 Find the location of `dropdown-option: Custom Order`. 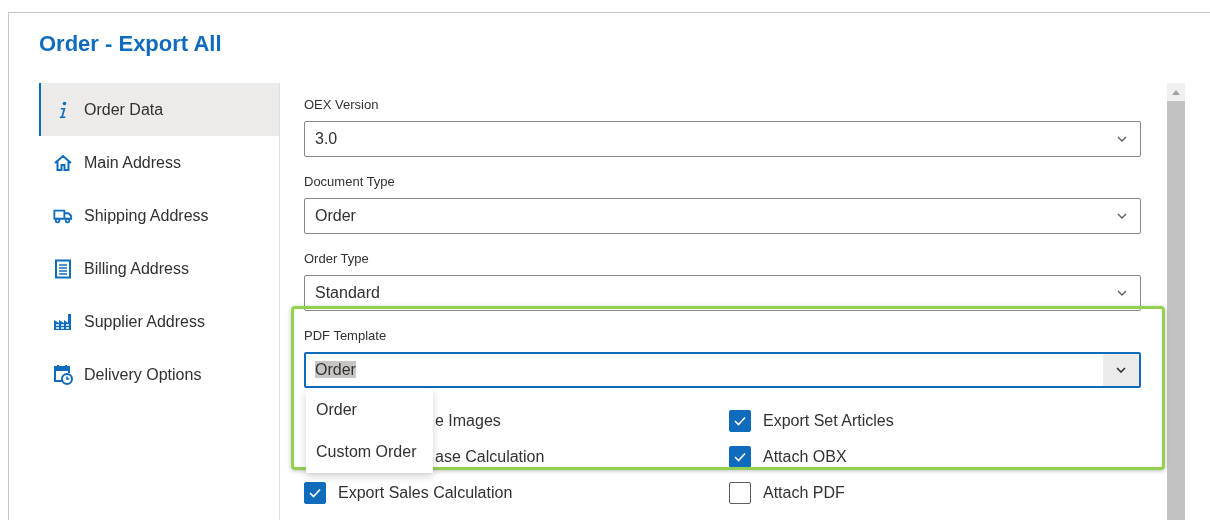

dropdown-option: Custom Order is located at coordinates (369, 452).